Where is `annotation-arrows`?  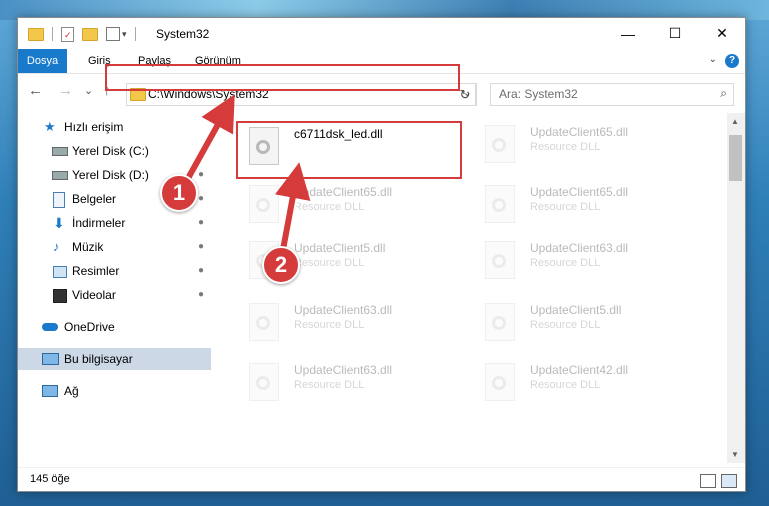 annotation-arrows is located at coordinates (246, 177).